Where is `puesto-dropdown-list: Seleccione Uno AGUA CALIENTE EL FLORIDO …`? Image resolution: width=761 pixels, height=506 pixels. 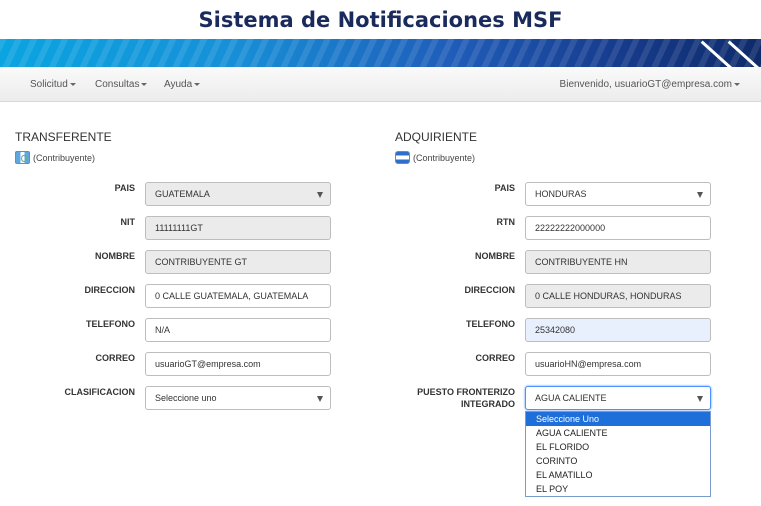 puesto-dropdown-list: Seleccione Uno AGUA CALIENTE EL FLORIDO … is located at coordinates (618, 454).